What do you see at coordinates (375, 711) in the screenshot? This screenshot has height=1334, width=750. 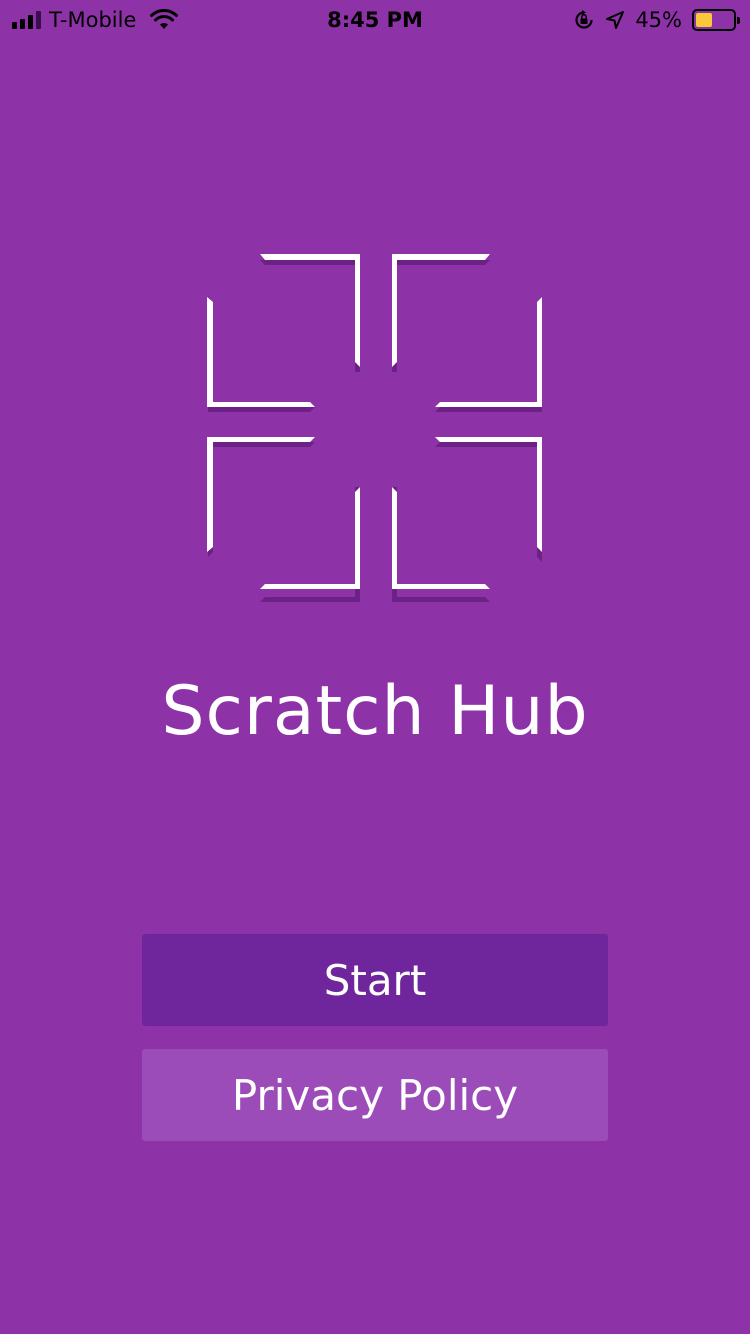 I see `app-title: Scratch Hub` at bounding box center [375, 711].